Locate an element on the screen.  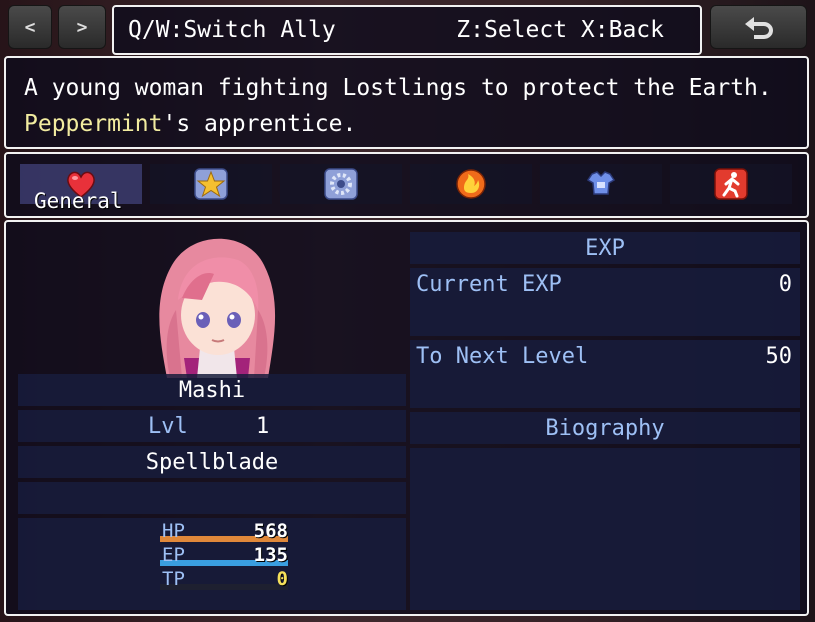
actor-class-row: Spellblade is located at coordinates (212, 462).